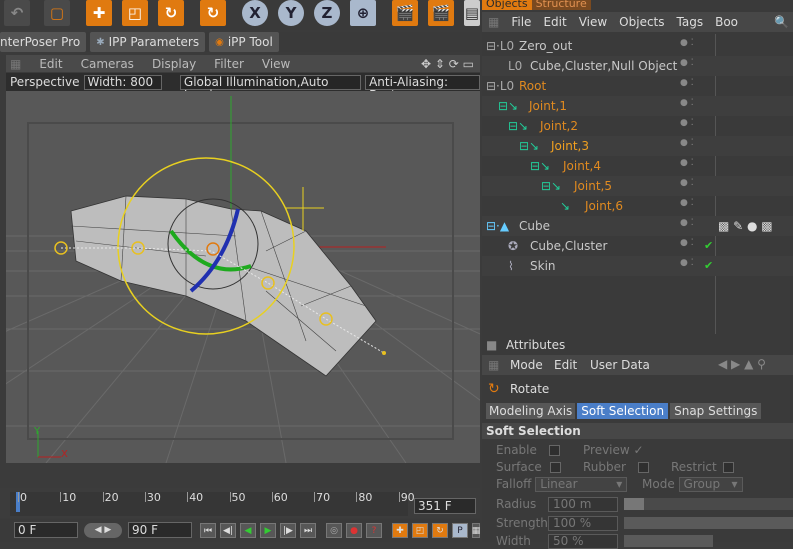 This screenshot has height=549, width=793. I want to click on width-box: Width: 800, so click(122, 82).